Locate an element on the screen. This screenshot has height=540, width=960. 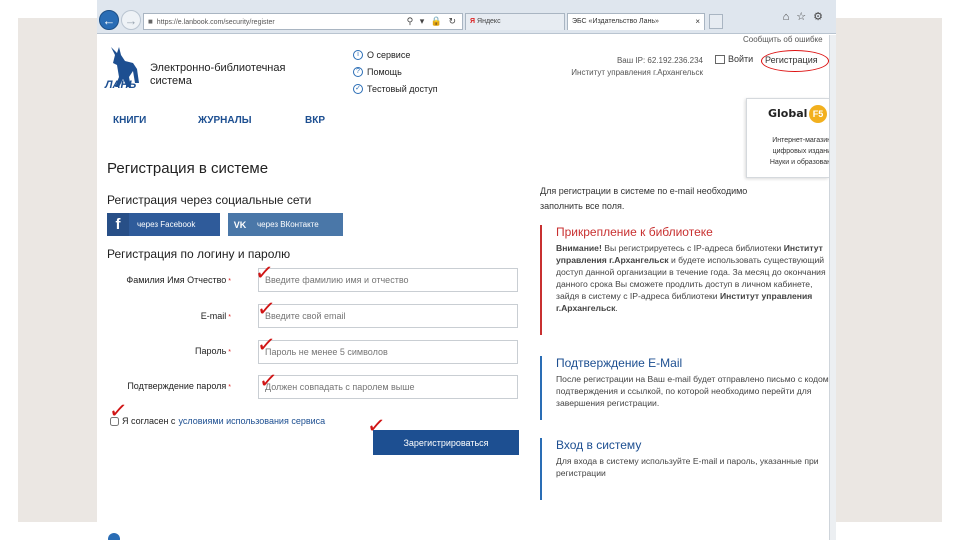
forward-arrow-icon: → is located at coordinates (131, 20).